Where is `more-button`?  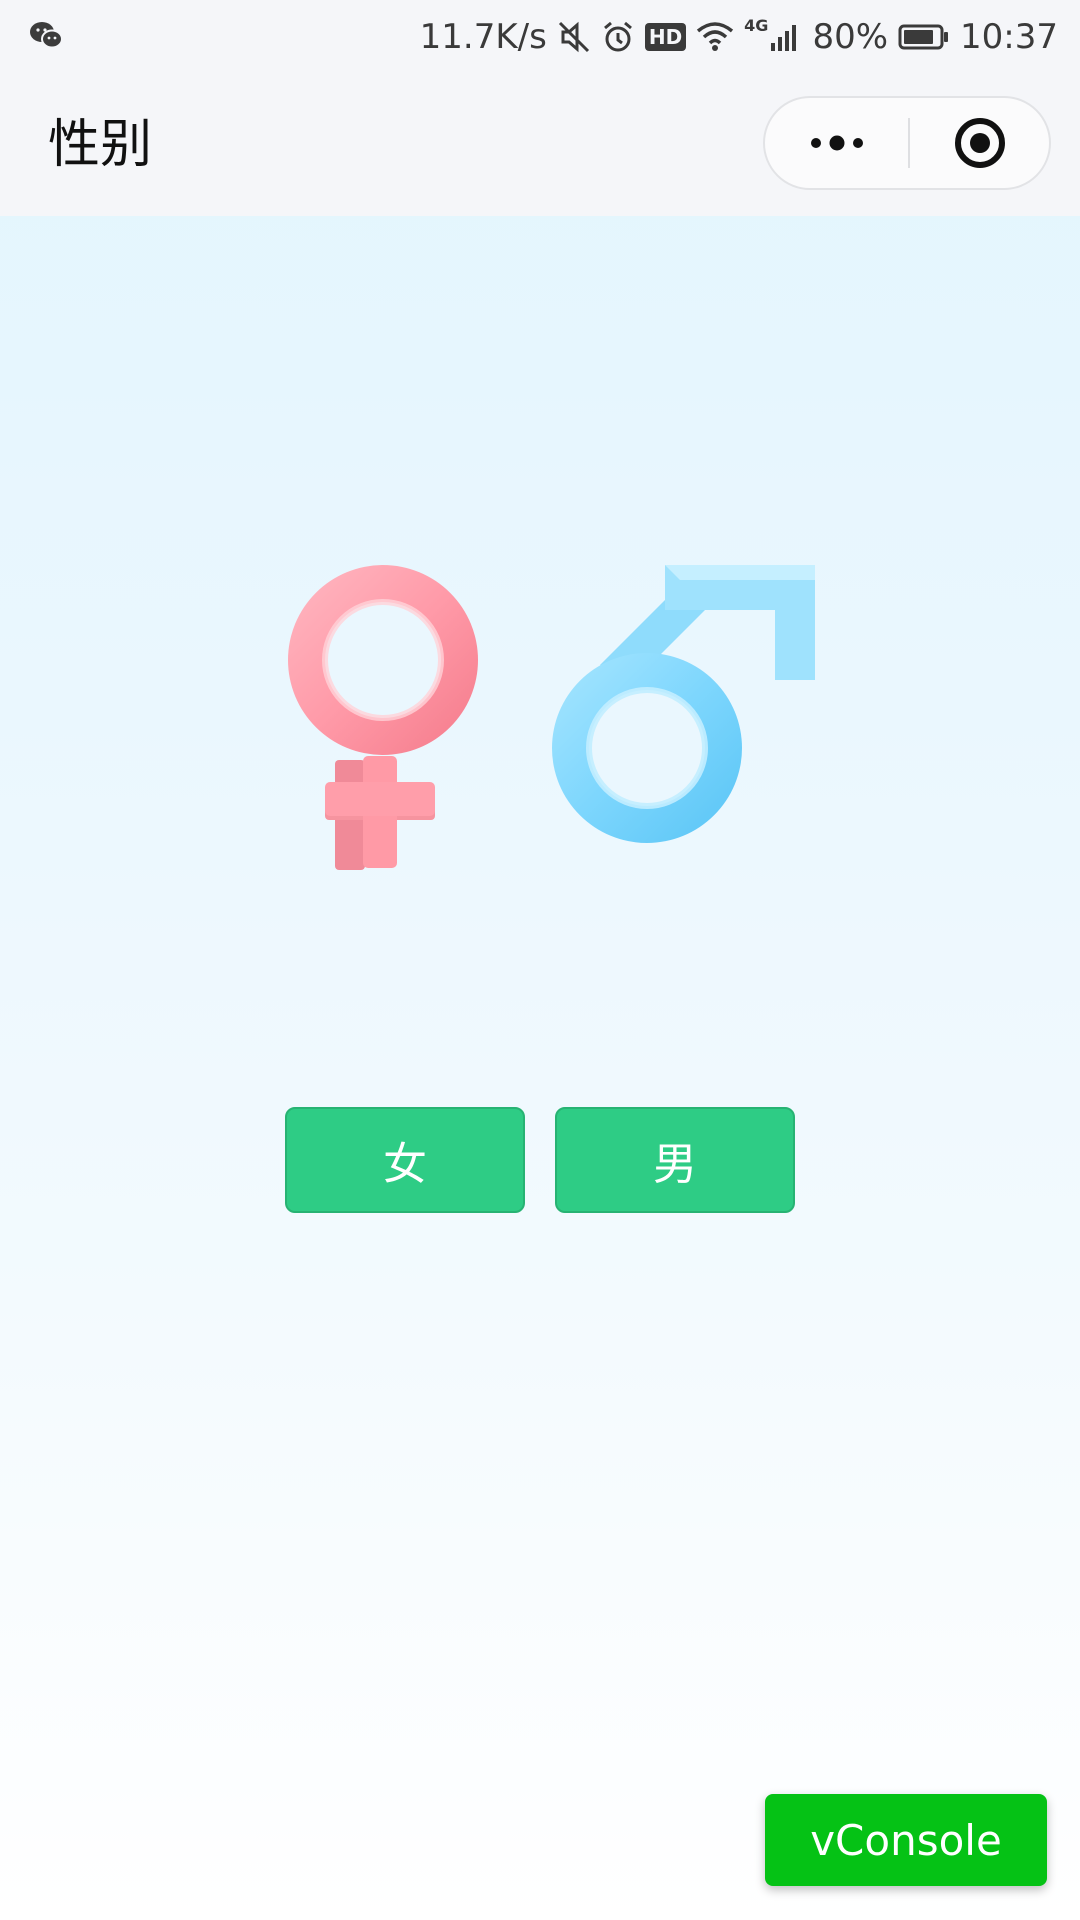
more-button is located at coordinates (836, 143).